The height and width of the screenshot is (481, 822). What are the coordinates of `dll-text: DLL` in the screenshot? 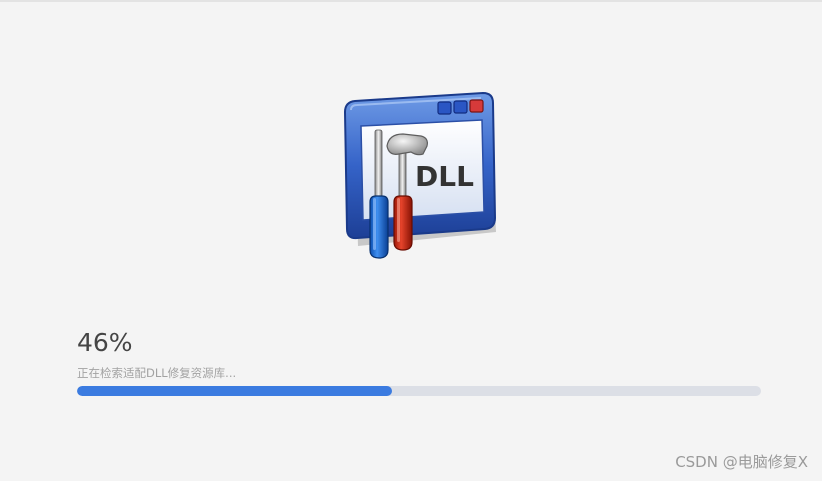 It's located at (444, 176).